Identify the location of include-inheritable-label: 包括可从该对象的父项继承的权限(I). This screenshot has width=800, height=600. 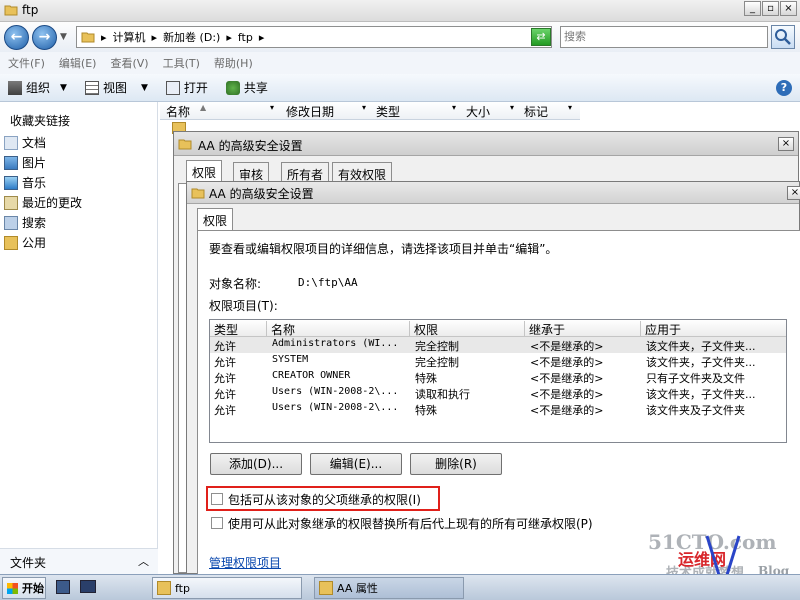
(324, 499).